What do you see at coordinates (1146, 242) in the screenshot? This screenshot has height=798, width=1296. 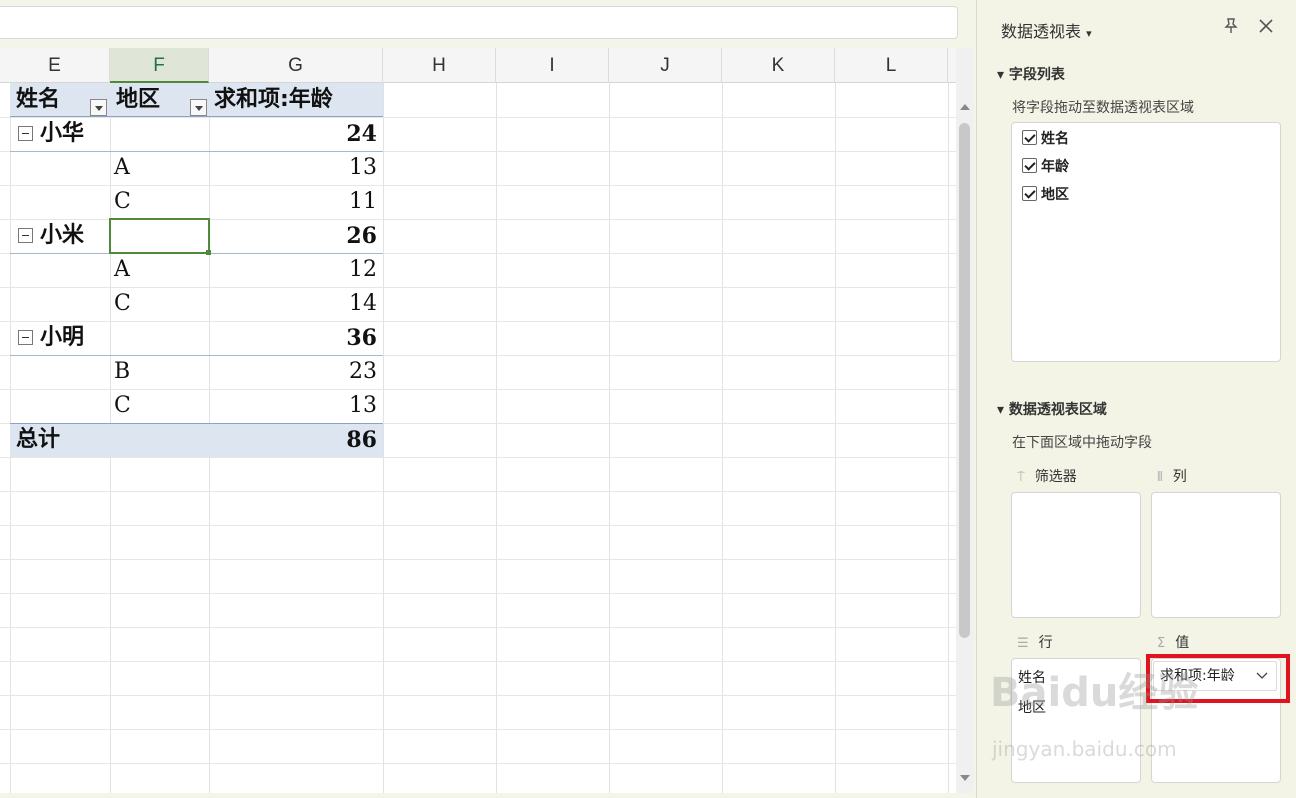 I see `field-list-box: 姓名 年龄 地区` at bounding box center [1146, 242].